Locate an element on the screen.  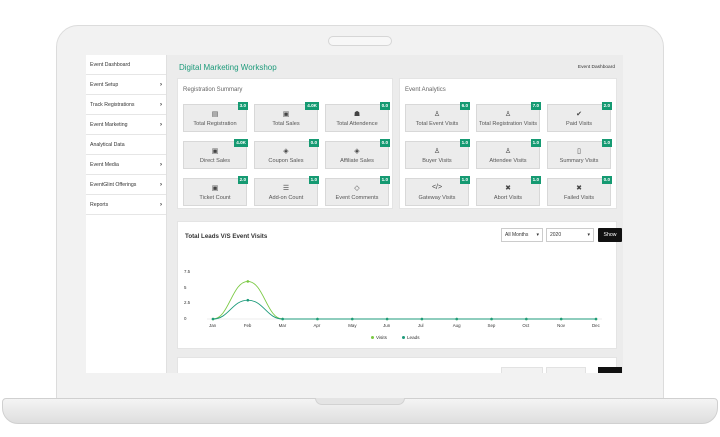
event_analytics-tile: ✖ Abort Visits 1.0 is located at coordinates (508, 191).